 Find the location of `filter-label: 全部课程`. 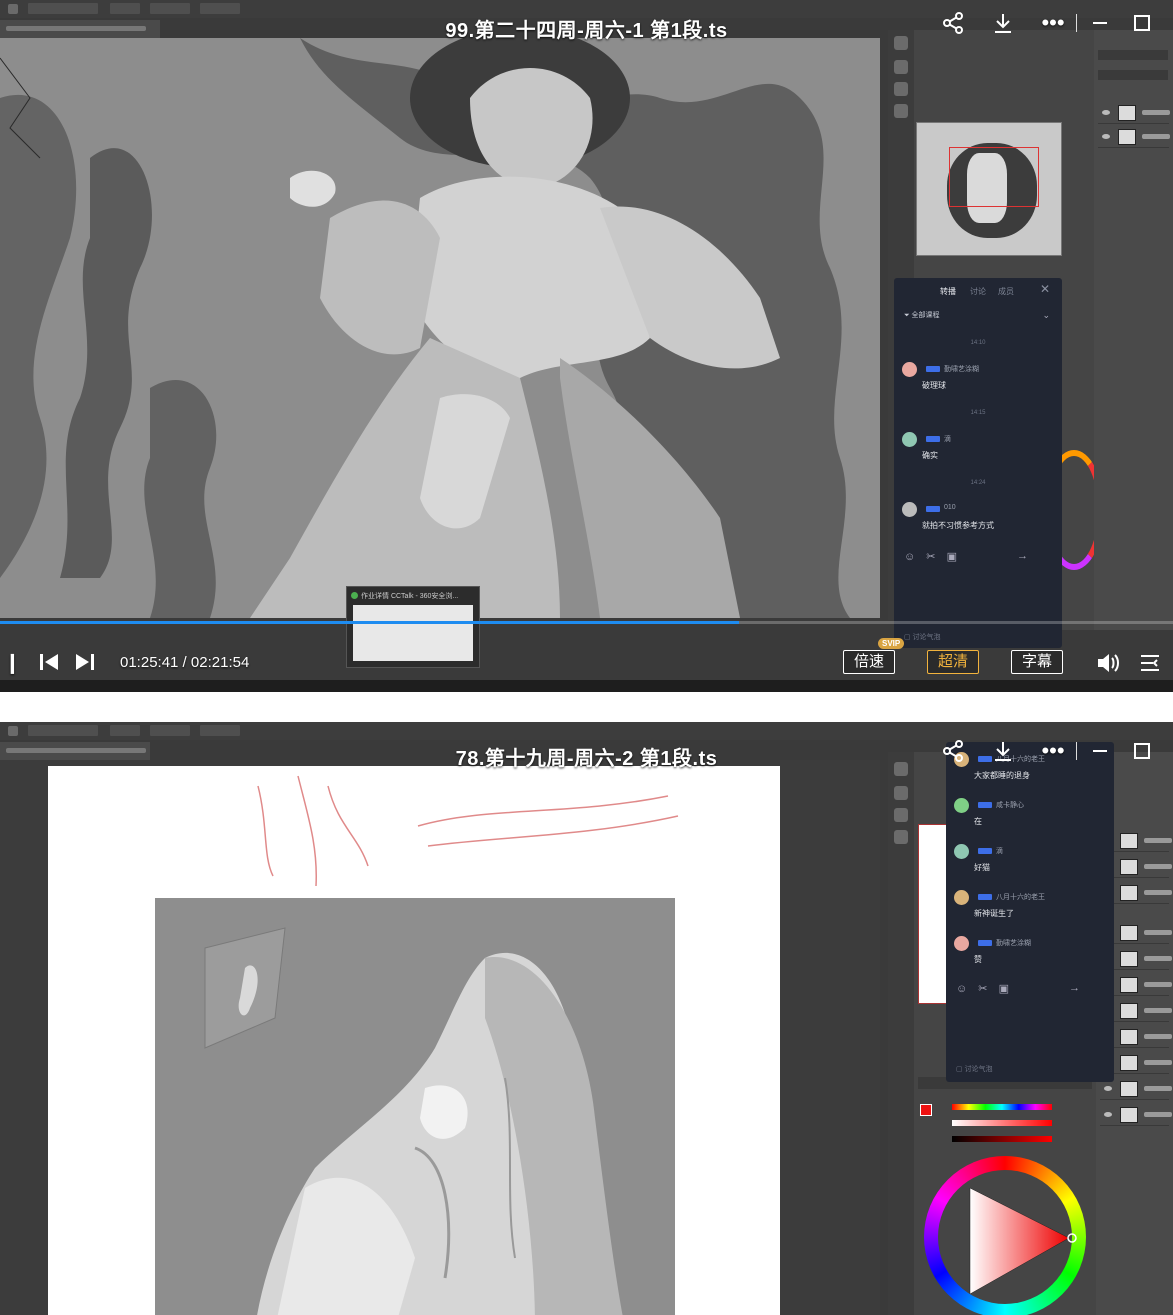

filter-label: 全部课程 is located at coordinates (925, 315).